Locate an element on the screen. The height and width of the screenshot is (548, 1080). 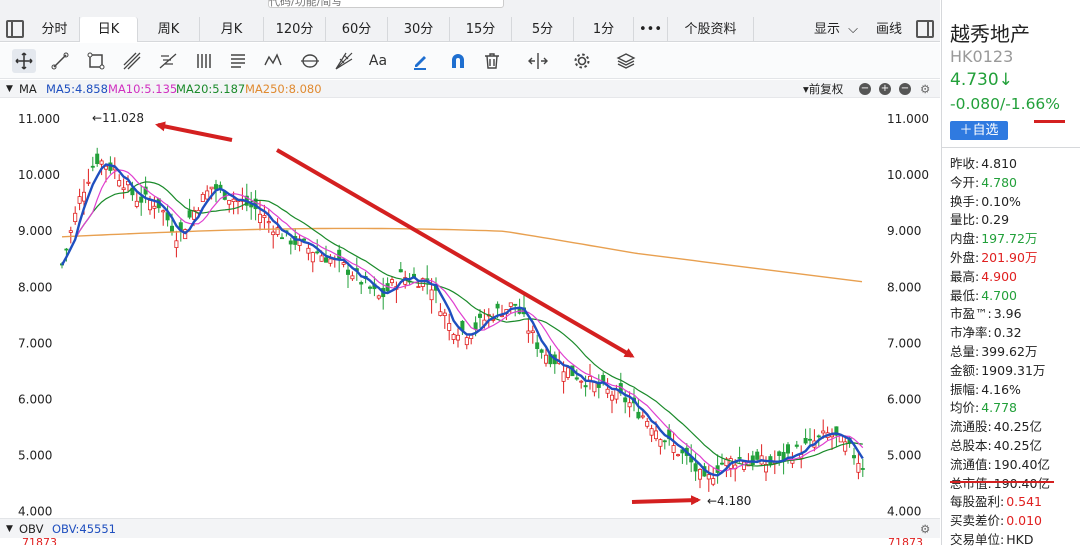
obv-label: OBV is located at coordinates (31, 529).